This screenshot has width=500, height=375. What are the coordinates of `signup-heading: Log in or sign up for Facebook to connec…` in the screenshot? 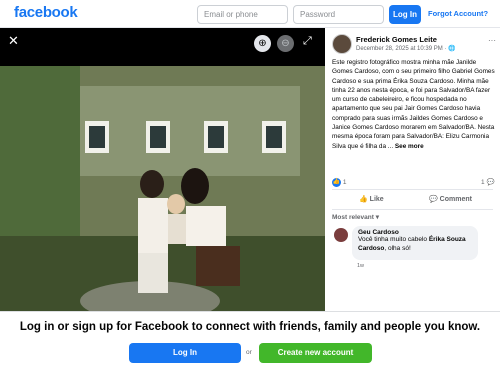 It's located at (250, 327).